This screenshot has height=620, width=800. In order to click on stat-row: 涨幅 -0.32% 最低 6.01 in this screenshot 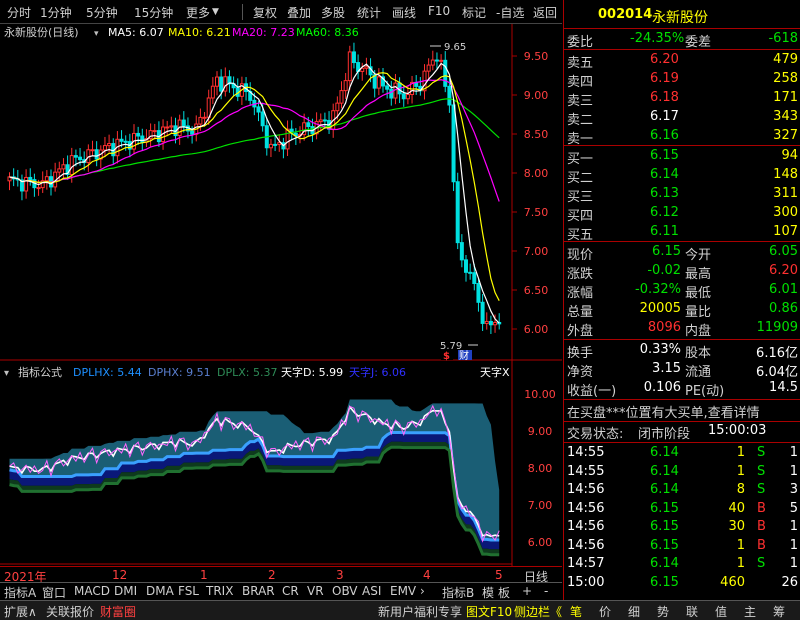, I will do `click(682, 291)`.